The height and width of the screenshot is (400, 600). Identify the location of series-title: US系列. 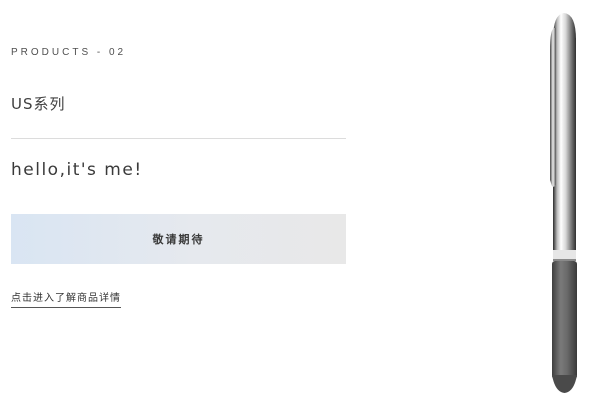
(38, 104).